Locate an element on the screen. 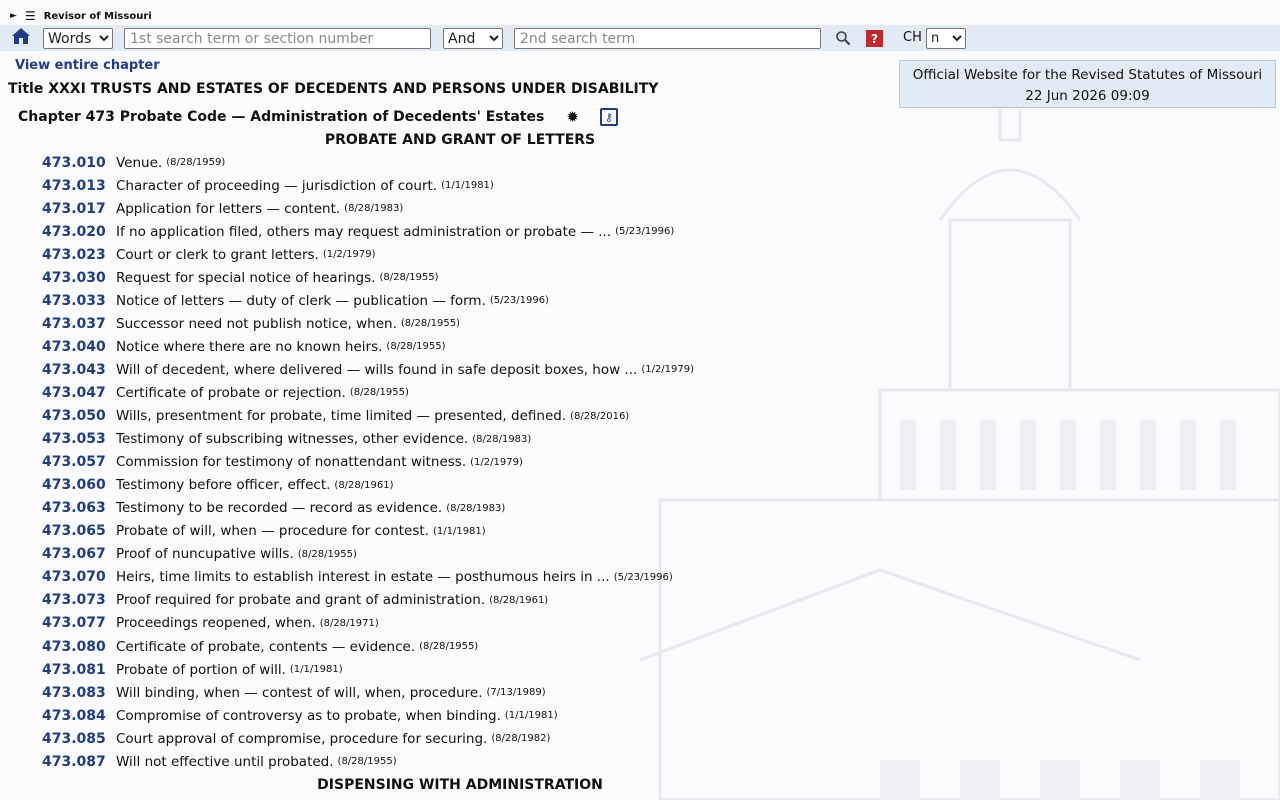 This screenshot has width=1280, height=800. search-bar: Words And ? CH n is located at coordinates (640, 38).